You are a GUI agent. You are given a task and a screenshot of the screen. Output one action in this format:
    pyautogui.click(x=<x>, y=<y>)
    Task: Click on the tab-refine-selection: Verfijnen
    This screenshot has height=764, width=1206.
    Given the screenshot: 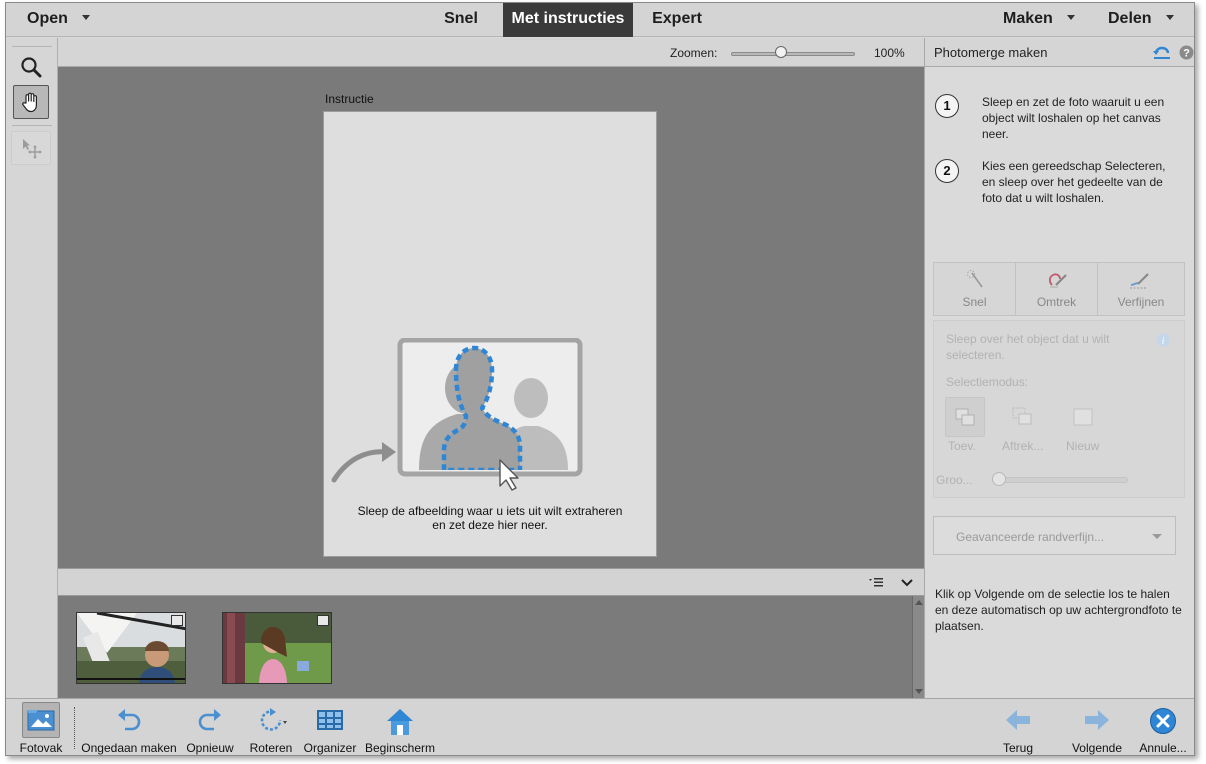 What is the action you would take?
    pyautogui.click(x=1141, y=289)
    